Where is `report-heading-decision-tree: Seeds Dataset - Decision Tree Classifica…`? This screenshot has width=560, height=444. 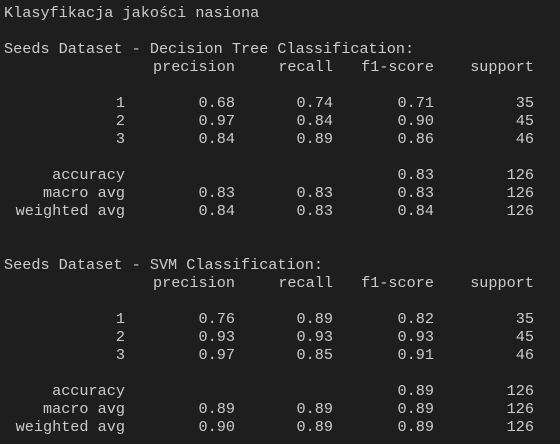
report-heading-decision-tree: Seeds Dataset - Decision Tree Classifica… is located at coordinates (209, 49).